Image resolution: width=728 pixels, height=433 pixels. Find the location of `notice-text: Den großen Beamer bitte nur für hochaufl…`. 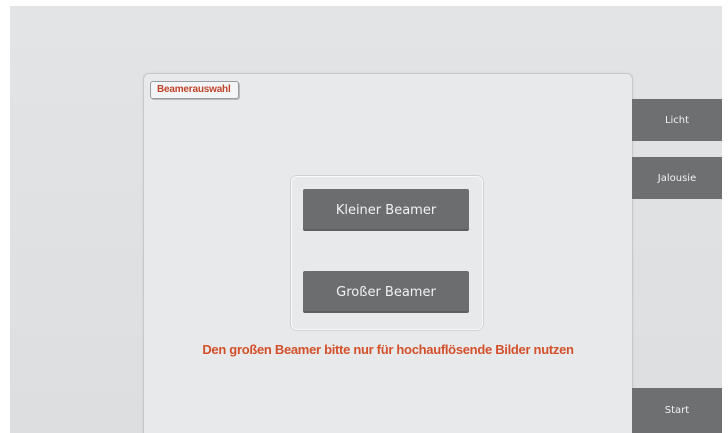

notice-text: Den großen Beamer bitte nur für hochaufl… is located at coordinates (388, 349).